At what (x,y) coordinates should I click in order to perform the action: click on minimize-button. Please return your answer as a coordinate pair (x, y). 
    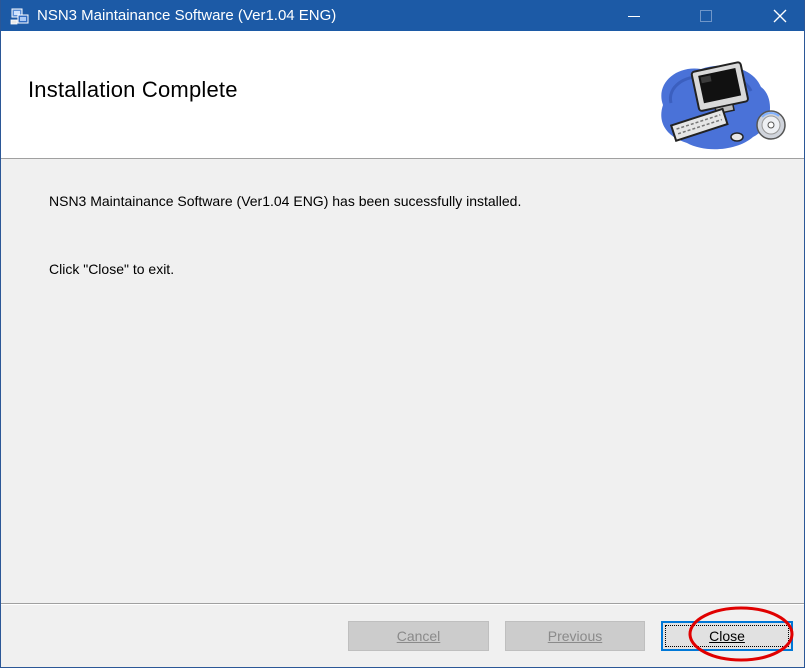
    Looking at the image, I should click on (634, 15).